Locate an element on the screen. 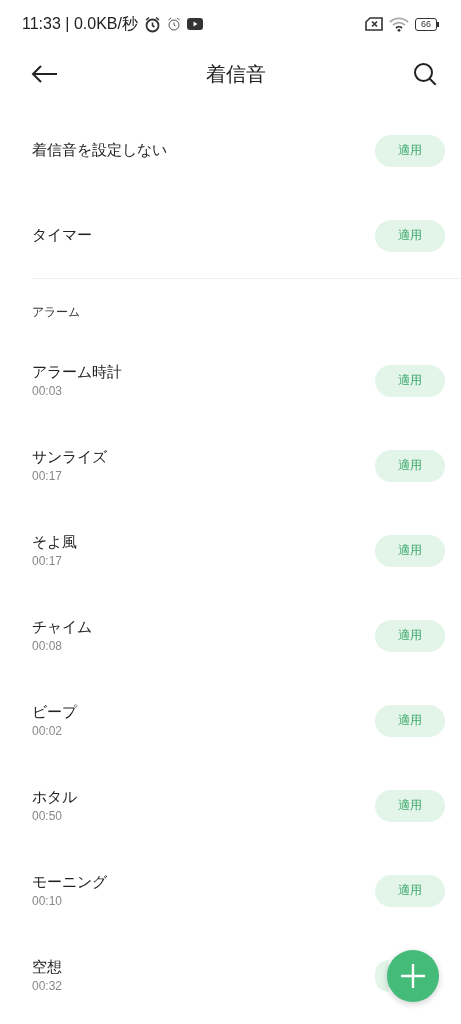 The image size is (461, 1024). ringtone-title: チャイム is located at coordinates (62, 627).